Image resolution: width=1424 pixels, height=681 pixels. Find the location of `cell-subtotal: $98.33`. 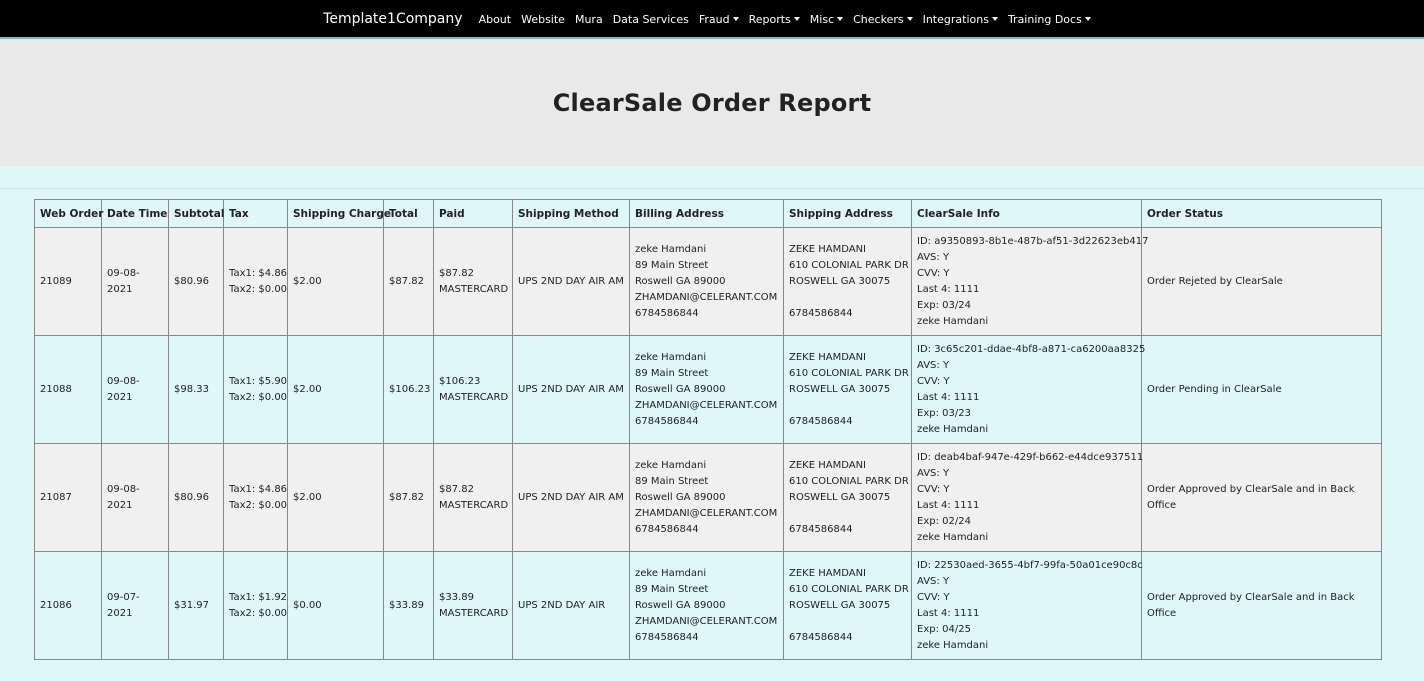

cell-subtotal: $98.33 is located at coordinates (196, 389).